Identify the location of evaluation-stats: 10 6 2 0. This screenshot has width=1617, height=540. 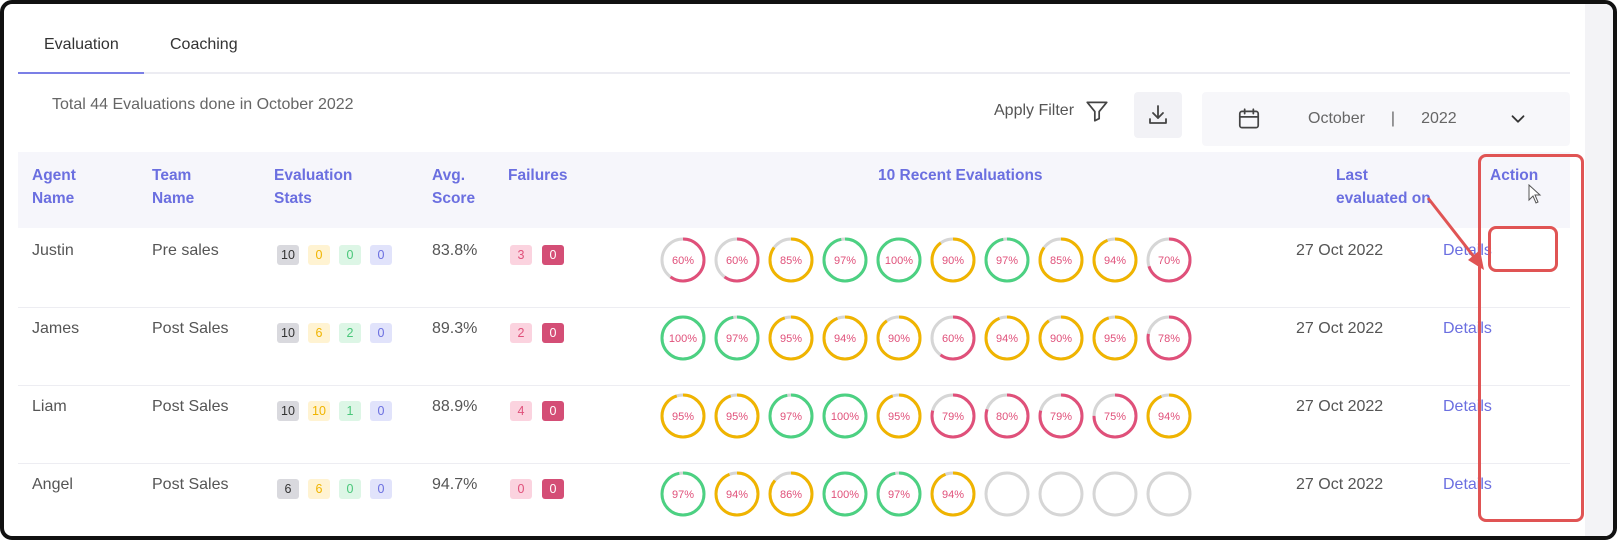
(334, 333).